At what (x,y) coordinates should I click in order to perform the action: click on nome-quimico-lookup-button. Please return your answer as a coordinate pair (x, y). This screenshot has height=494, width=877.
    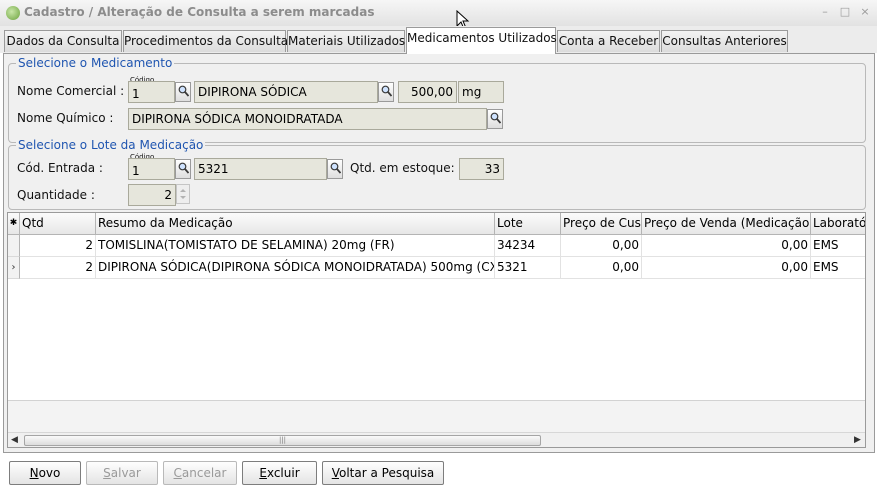
    Looking at the image, I should click on (495, 119).